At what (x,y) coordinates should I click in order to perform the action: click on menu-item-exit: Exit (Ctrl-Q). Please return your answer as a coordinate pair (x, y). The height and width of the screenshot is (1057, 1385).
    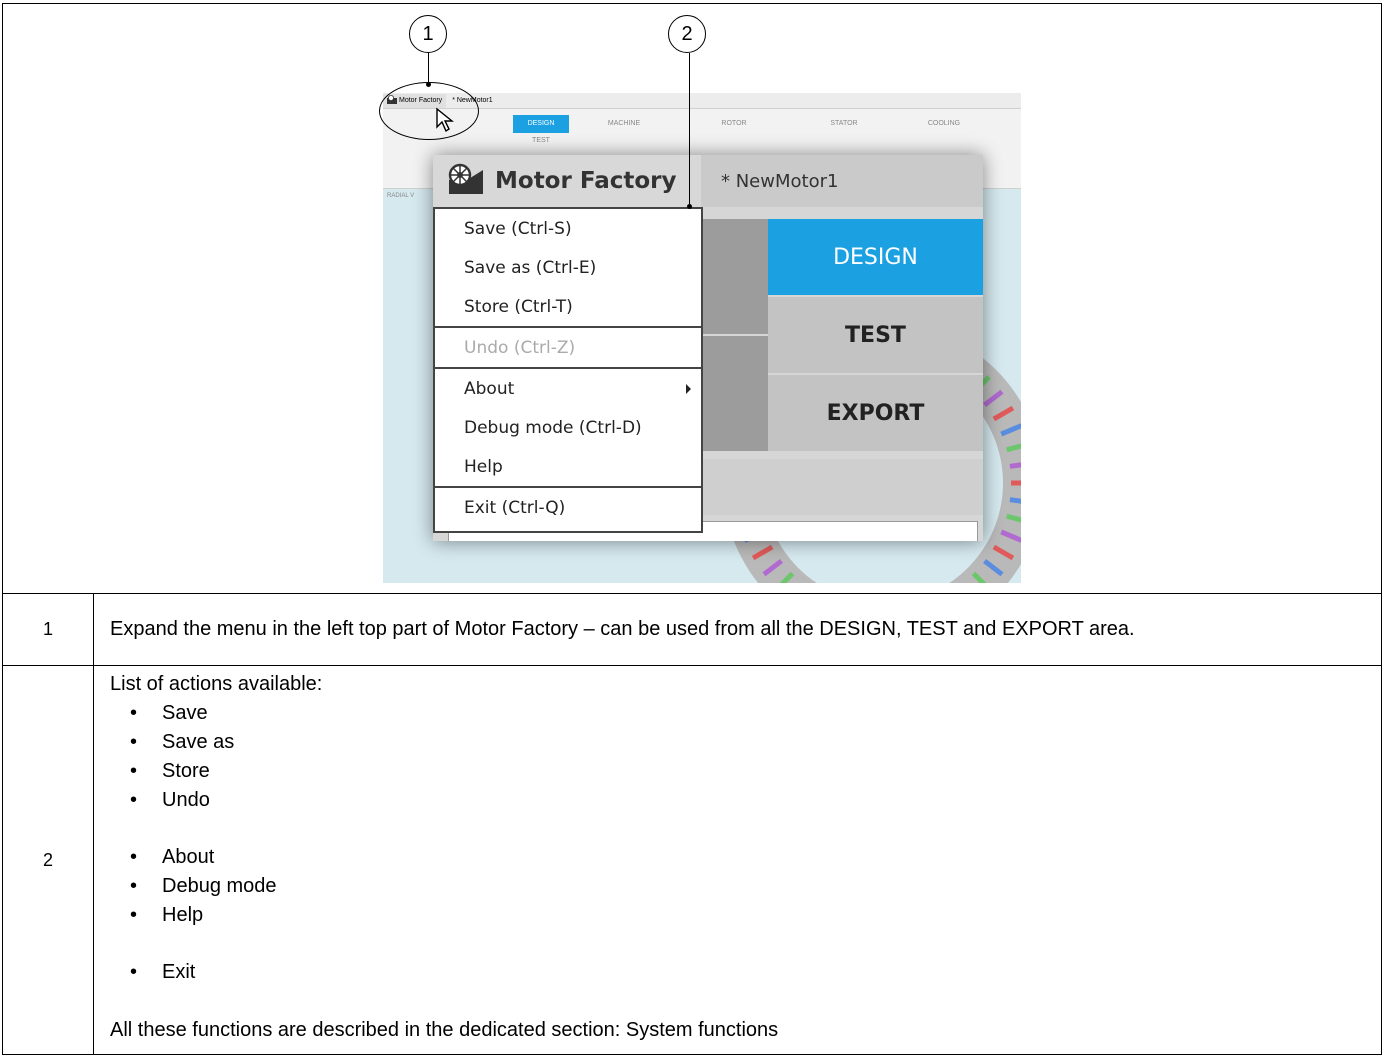
    Looking at the image, I should click on (568, 507).